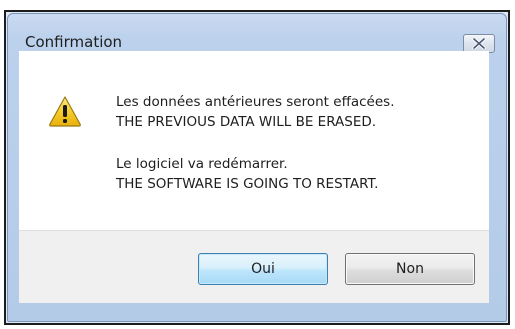  Describe the element at coordinates (246, 122) in the screenshot. I see `message-line-2: THE PREVIOUS DATA WILL BE ERASED.` at that location.